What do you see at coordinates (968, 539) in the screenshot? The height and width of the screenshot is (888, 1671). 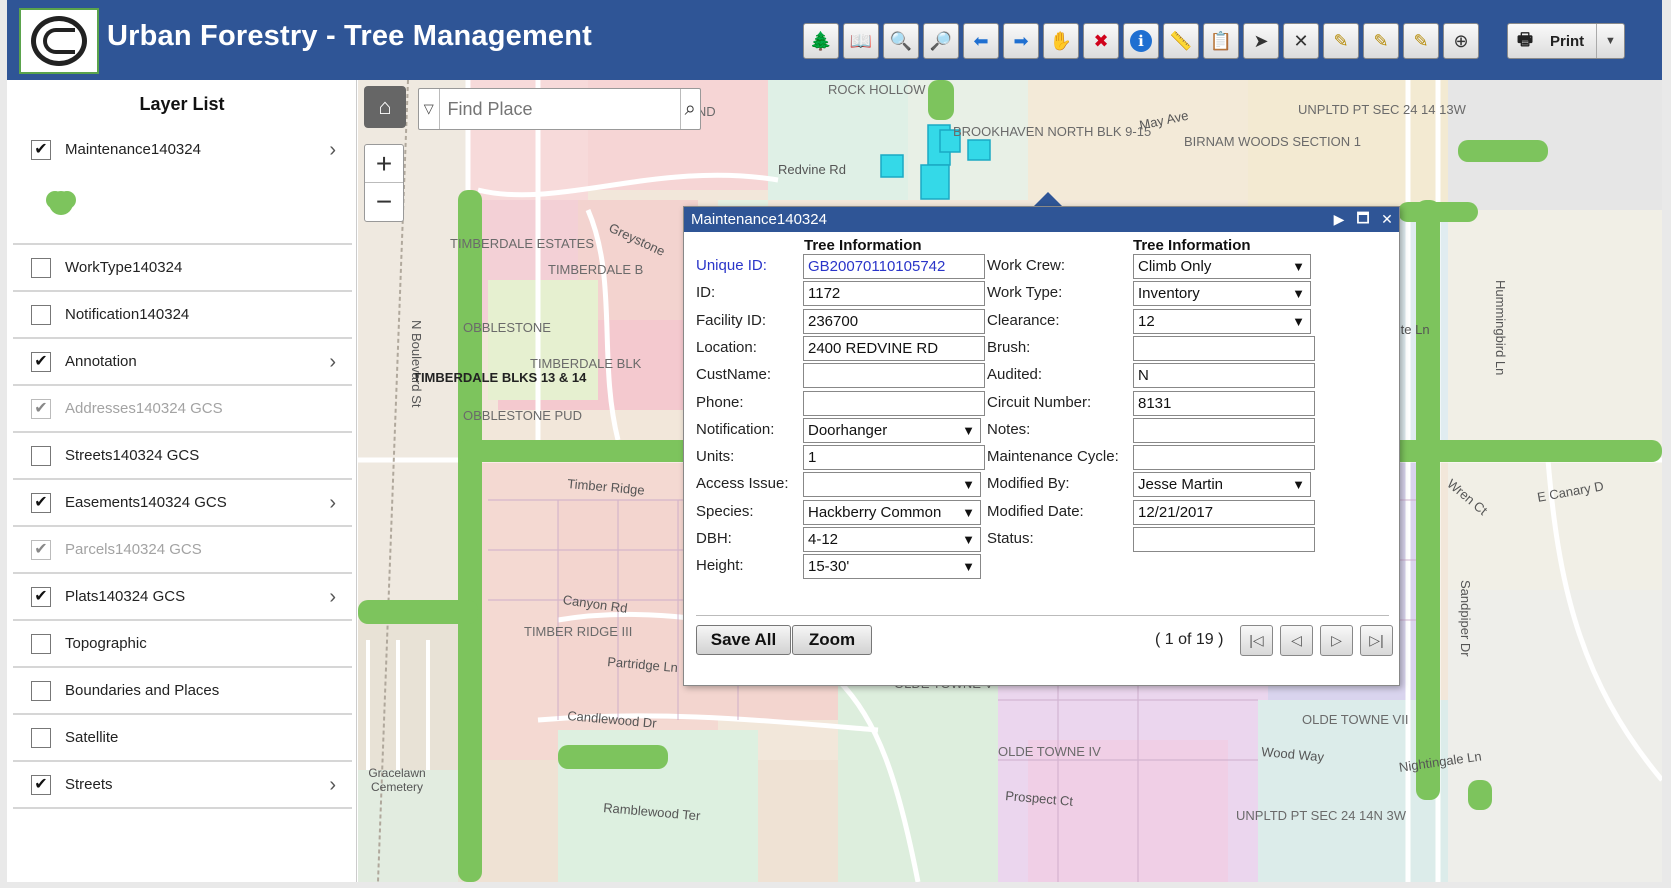 I see `chevron-down-icon: ▼` at bounding box center [968, 539].